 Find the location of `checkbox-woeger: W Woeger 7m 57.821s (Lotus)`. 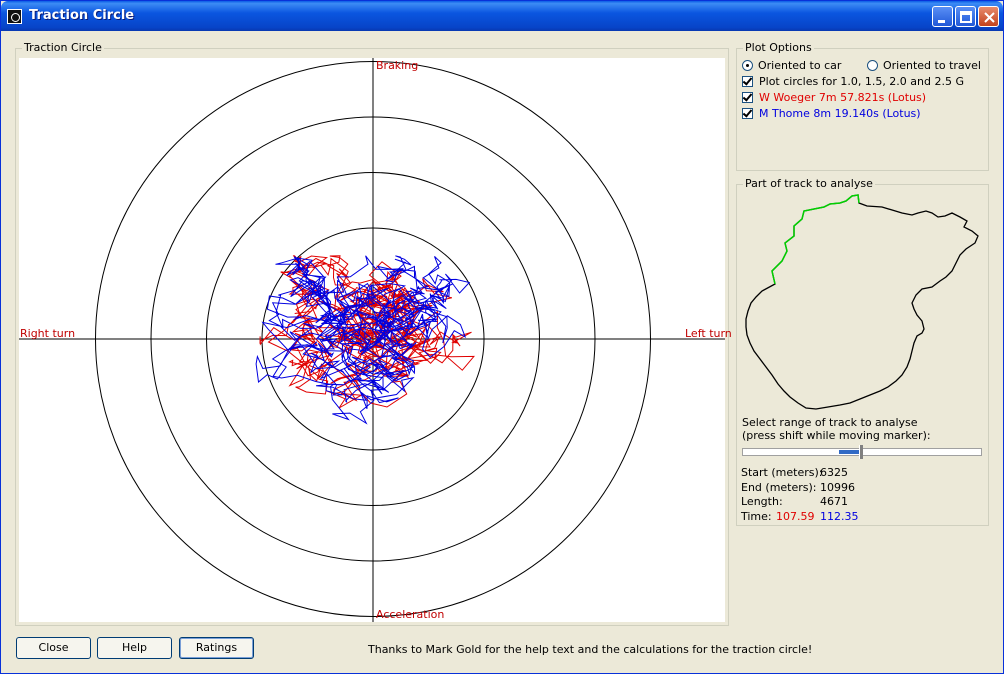

checkbox-woeger: W Woeger 7m 57.821s (Lotus) is located at coordinates (834, 98).